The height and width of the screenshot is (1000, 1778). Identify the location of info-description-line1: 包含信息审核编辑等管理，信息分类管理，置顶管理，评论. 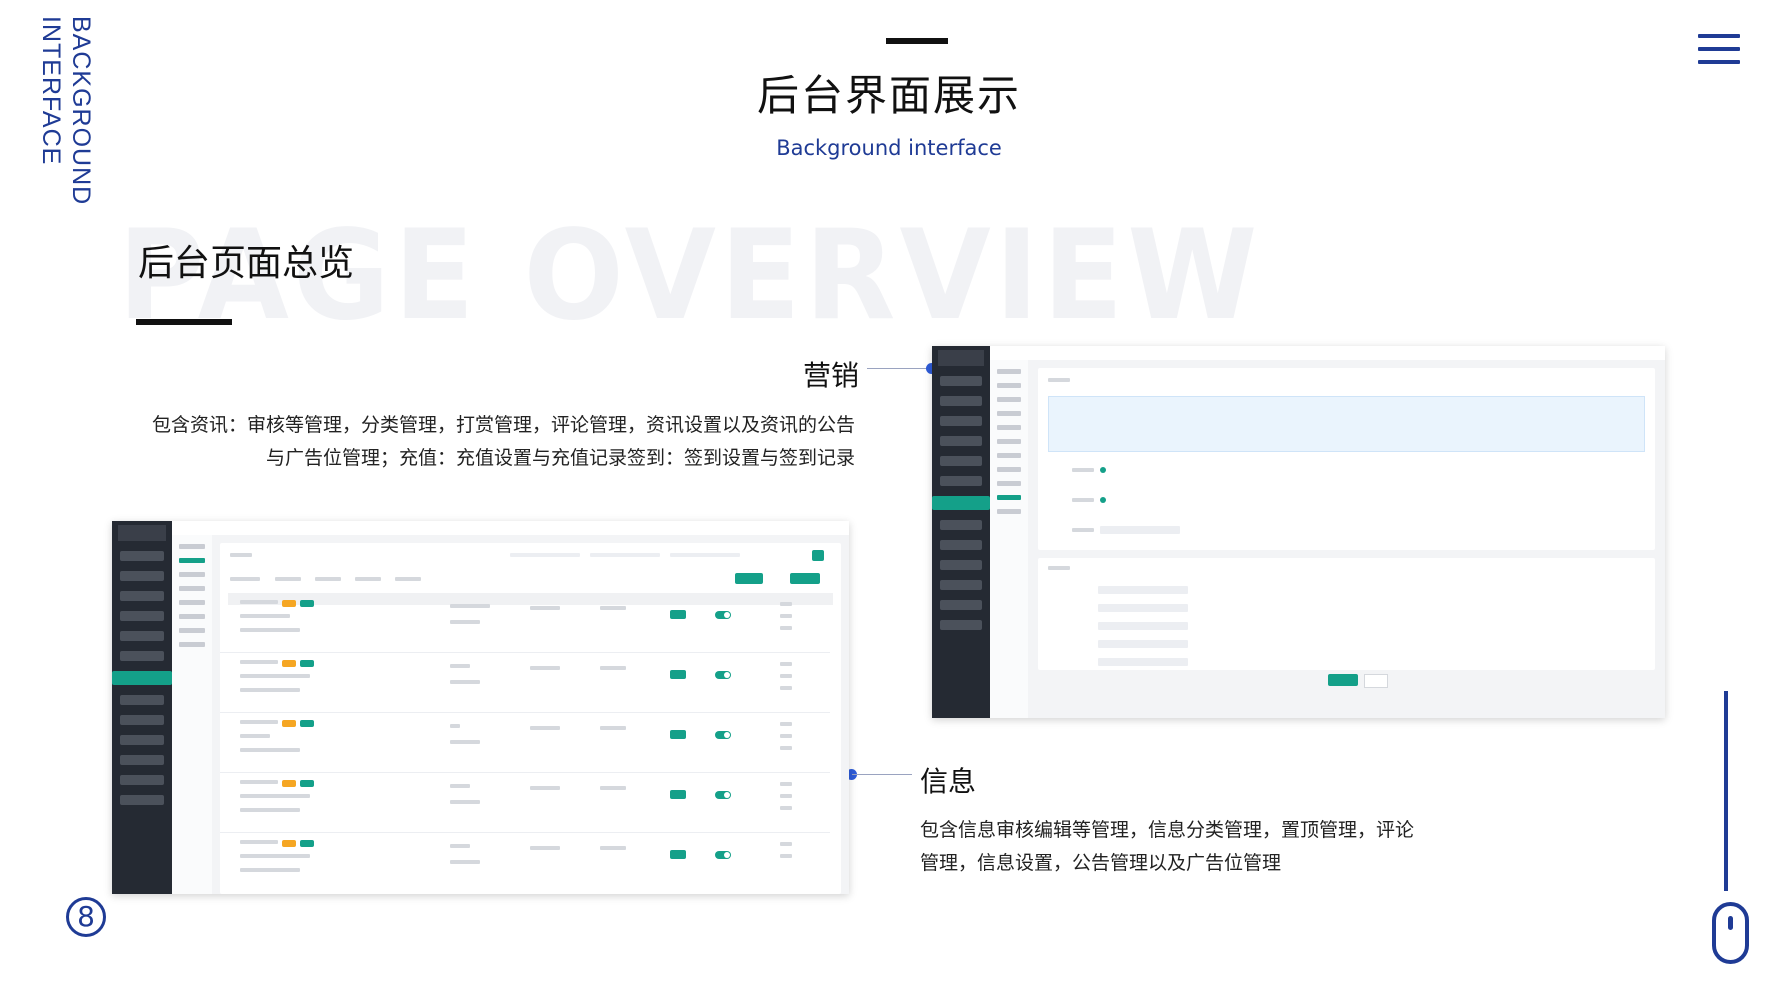
(1167, 830).